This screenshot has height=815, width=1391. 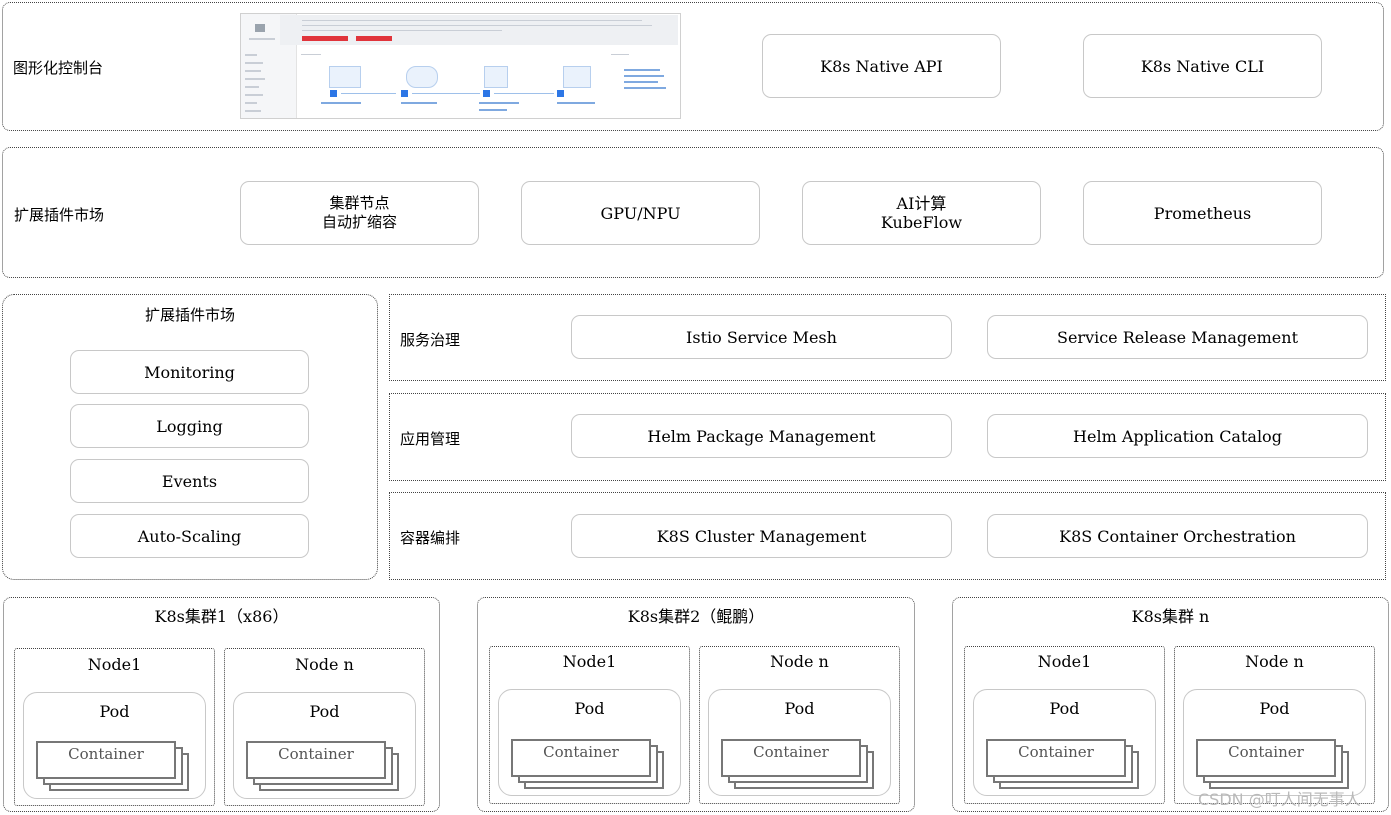 I want to click on node-autoscaling-box: 集群节点 自动扩缩容, so click(x=359, y=213).